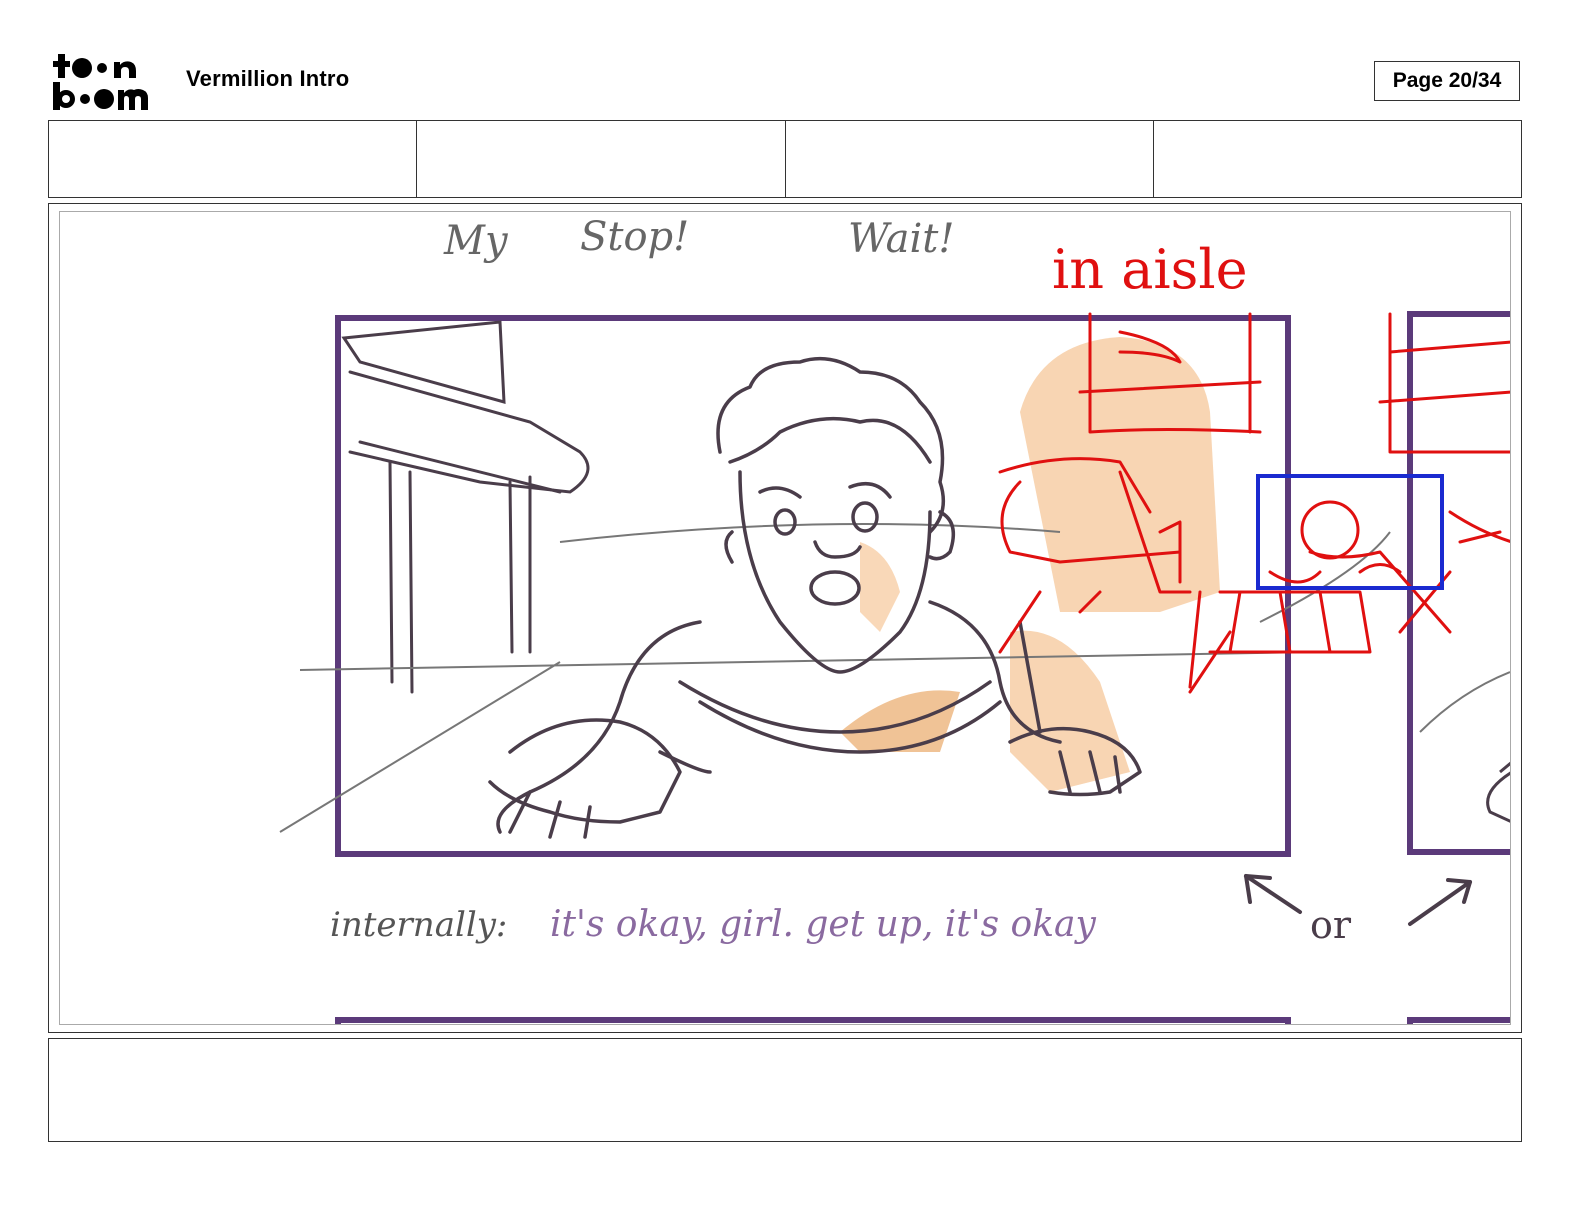 The height and width of the screenshot is (1224, 1584). Describe the element at coordinates (465, 507) in the screenshot. I see `sketch-shelf` at that location.